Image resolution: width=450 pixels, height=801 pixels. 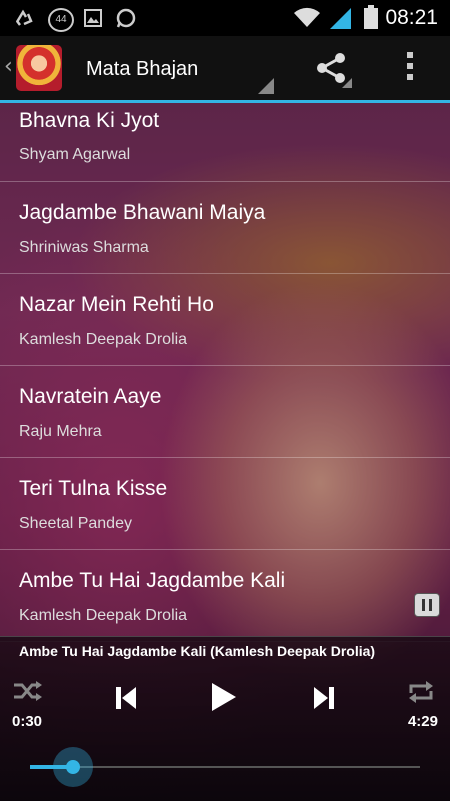 I want to click on now-playing-pause-icon, so click(x=427, y=605).